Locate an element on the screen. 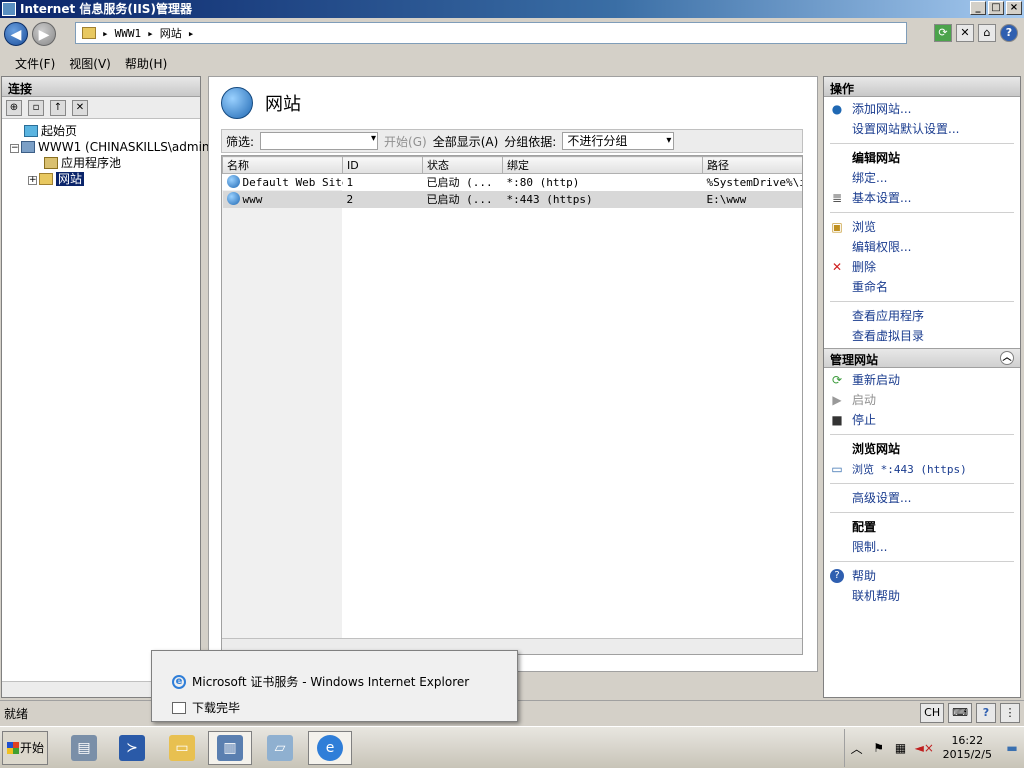 The height and width of the screenshot is (768, 1024). table-header: 名称 ID 状态 绑定 路径 is located at coordinates (512, 165).